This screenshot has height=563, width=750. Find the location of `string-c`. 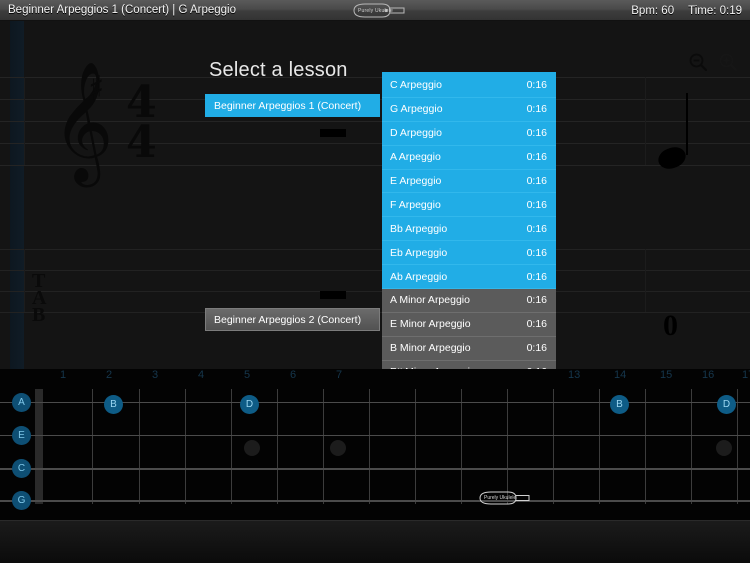

string-c is located at coordinates (375, 469).